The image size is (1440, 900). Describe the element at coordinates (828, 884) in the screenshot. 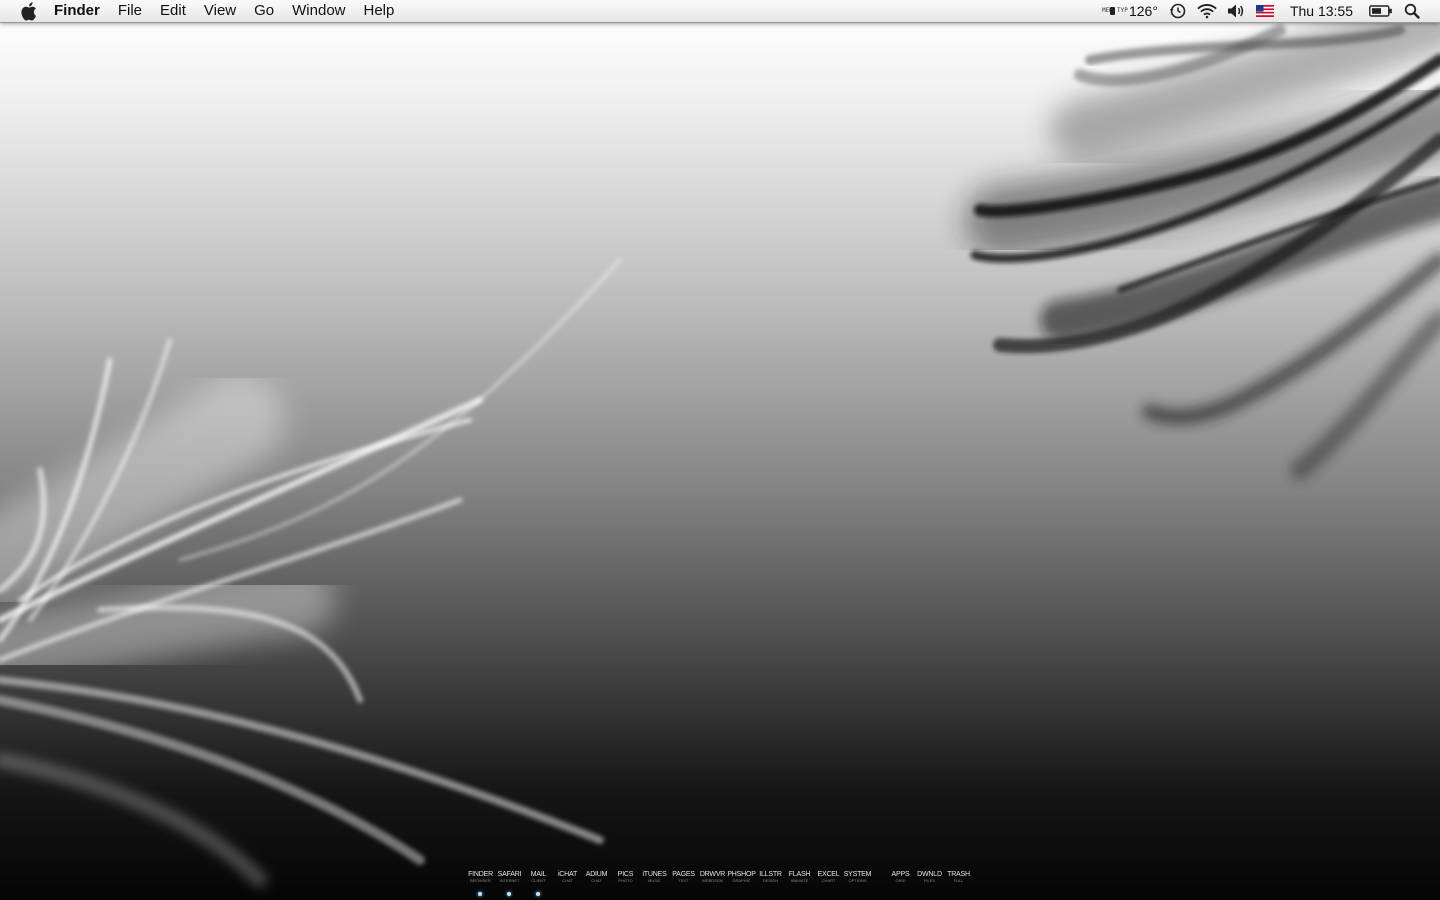

I see `dock-item-excel: EXCEL CHART` at that location.